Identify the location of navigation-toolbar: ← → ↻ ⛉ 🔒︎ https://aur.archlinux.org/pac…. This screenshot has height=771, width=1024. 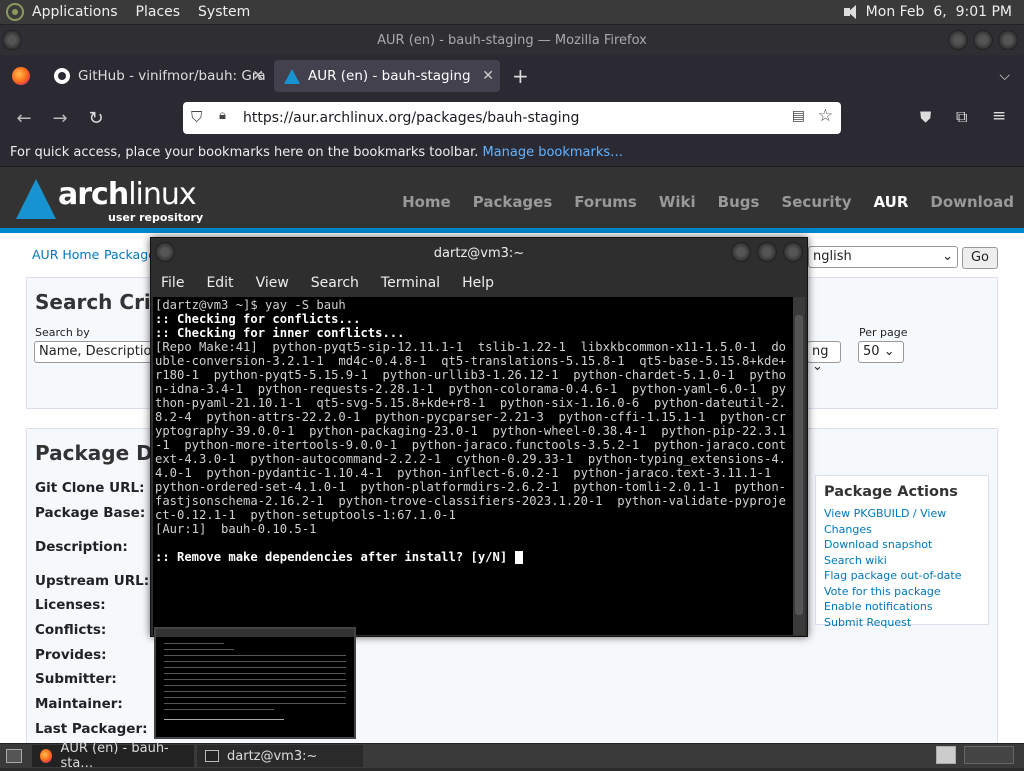
(512, 118).